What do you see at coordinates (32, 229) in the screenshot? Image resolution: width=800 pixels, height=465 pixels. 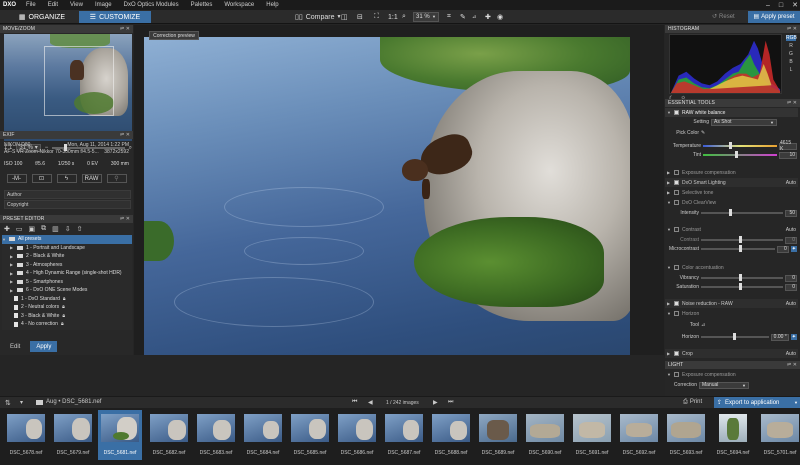 I see `save-preset-icon: ▣` at bounding box center [32, 229].